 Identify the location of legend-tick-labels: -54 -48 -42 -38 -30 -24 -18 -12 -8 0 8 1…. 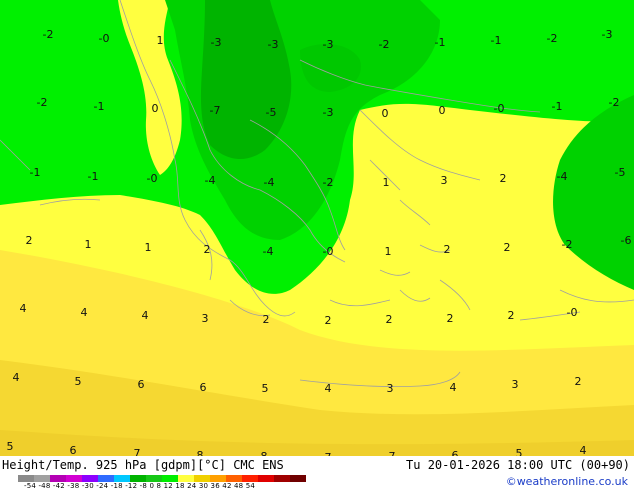
(140, 486).